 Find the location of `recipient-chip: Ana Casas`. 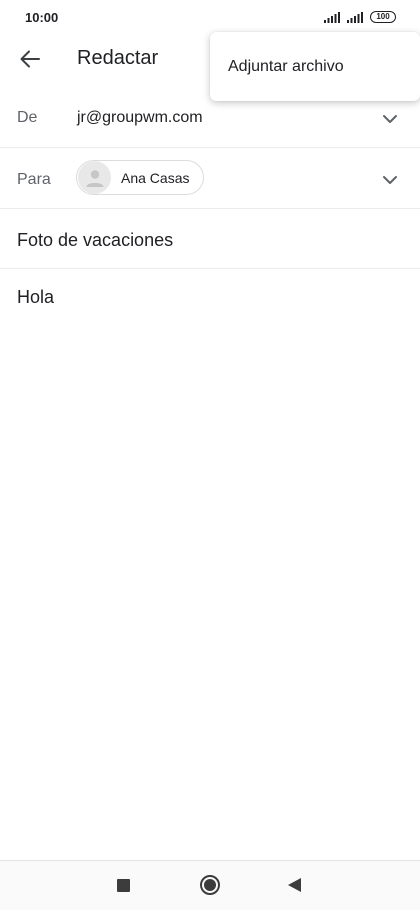

recipient-chip: Ana Casas is located at coordinates (140, 177).